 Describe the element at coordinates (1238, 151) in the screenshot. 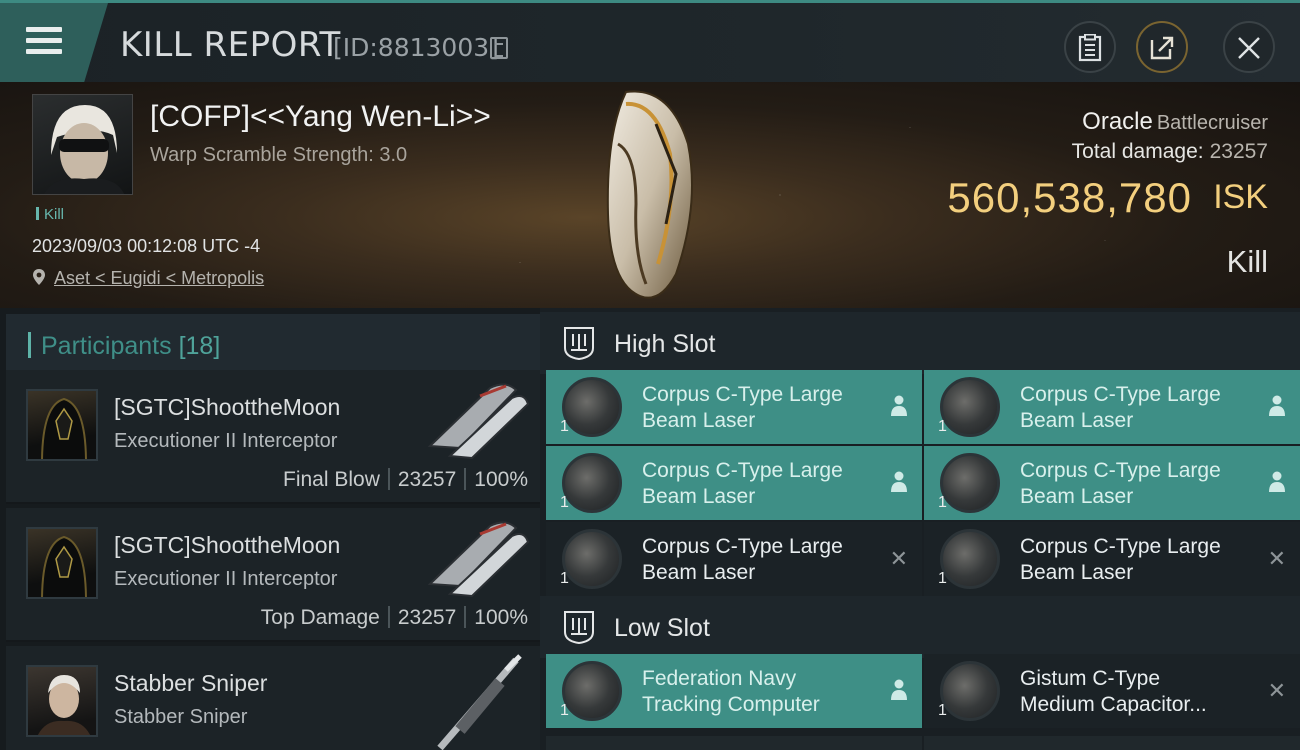

I see `total-damage-value: 23257` at that location.